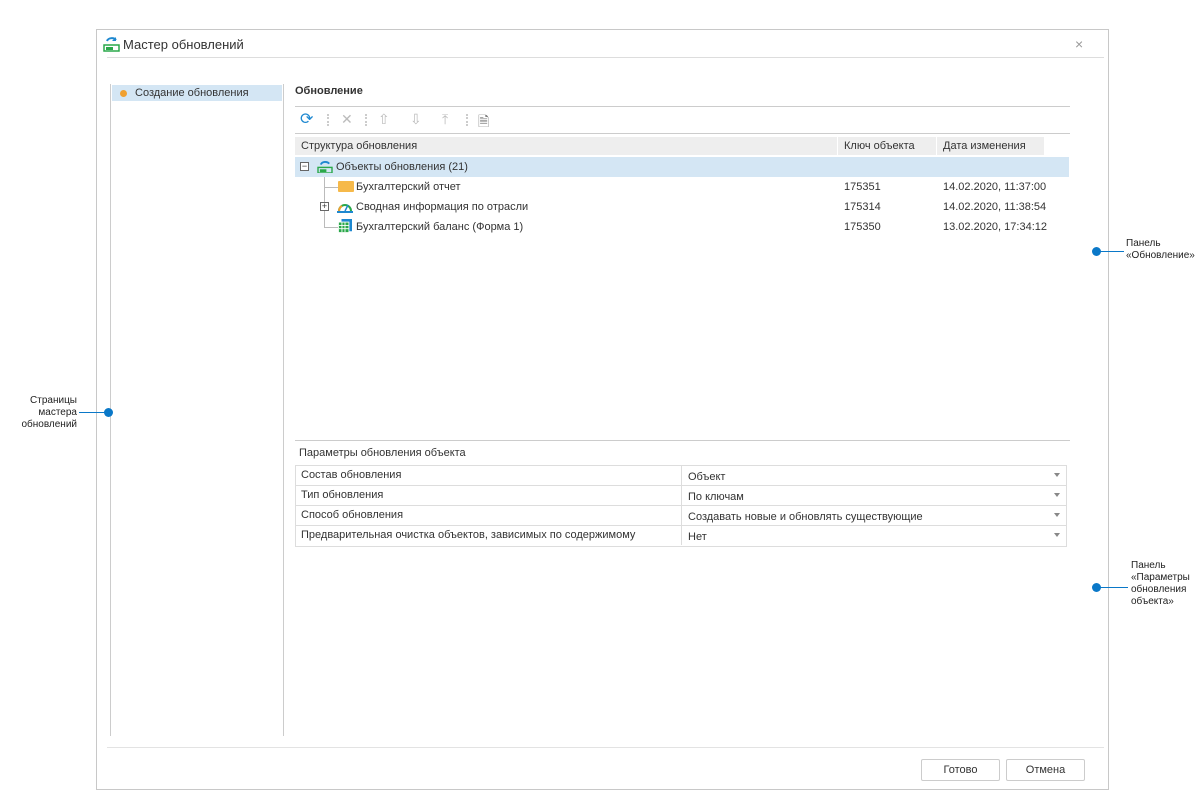 The height and width of the screenshot is (790, 1202). What do you see at coordinates (53, 400) in the screenshot?
I see `annotation-line: Страницы` at bounding box center [53, 400].